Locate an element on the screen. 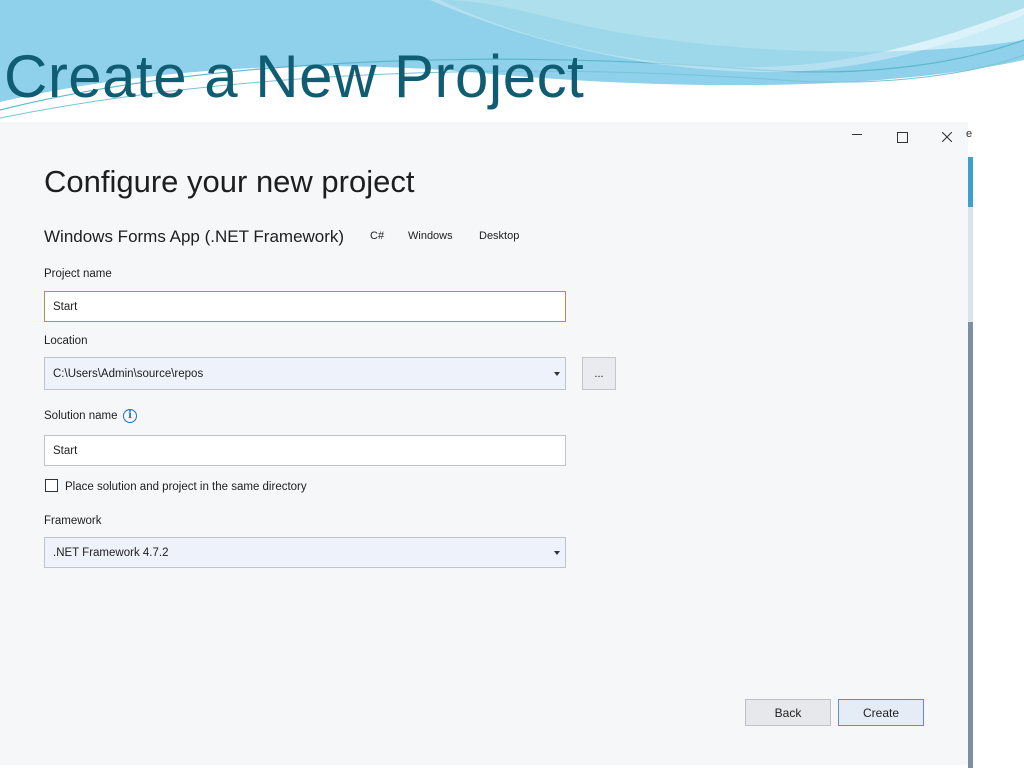  maximize-button is located at coordinates (902, 137).